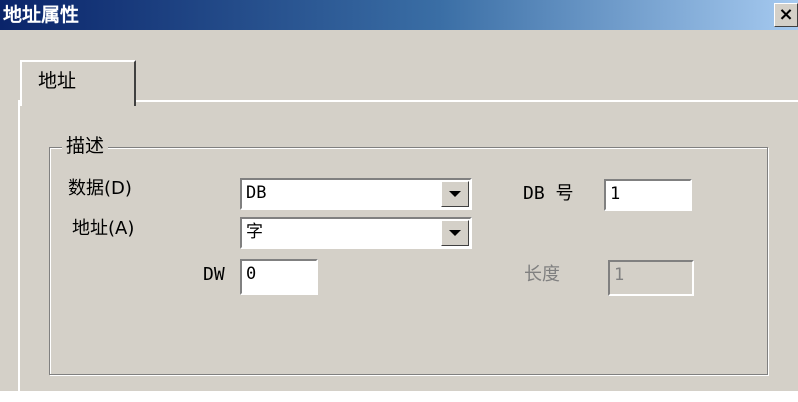 The image size is (798, 402). I want to click on title-bar: 地址属性 ×, so click(399, 15).